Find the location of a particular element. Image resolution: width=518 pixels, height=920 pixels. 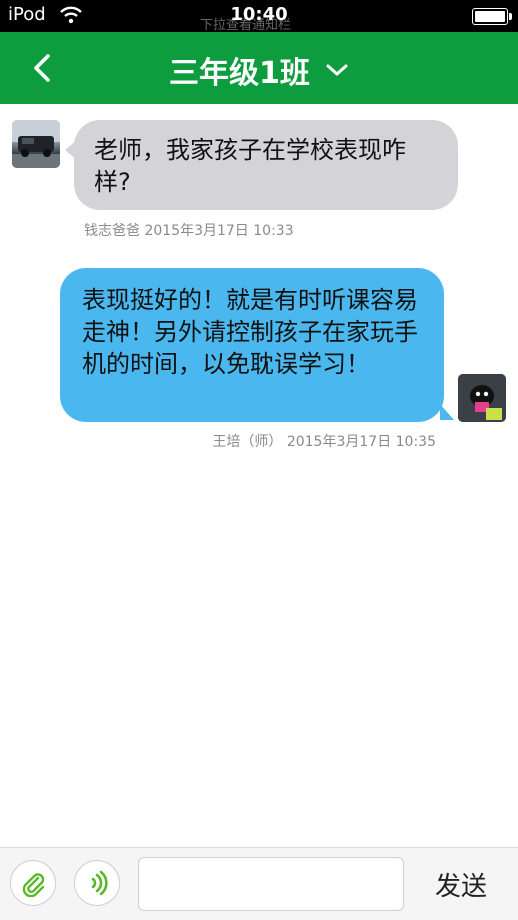

page-title: 三年级1班 is located at coordinates (239, 73).